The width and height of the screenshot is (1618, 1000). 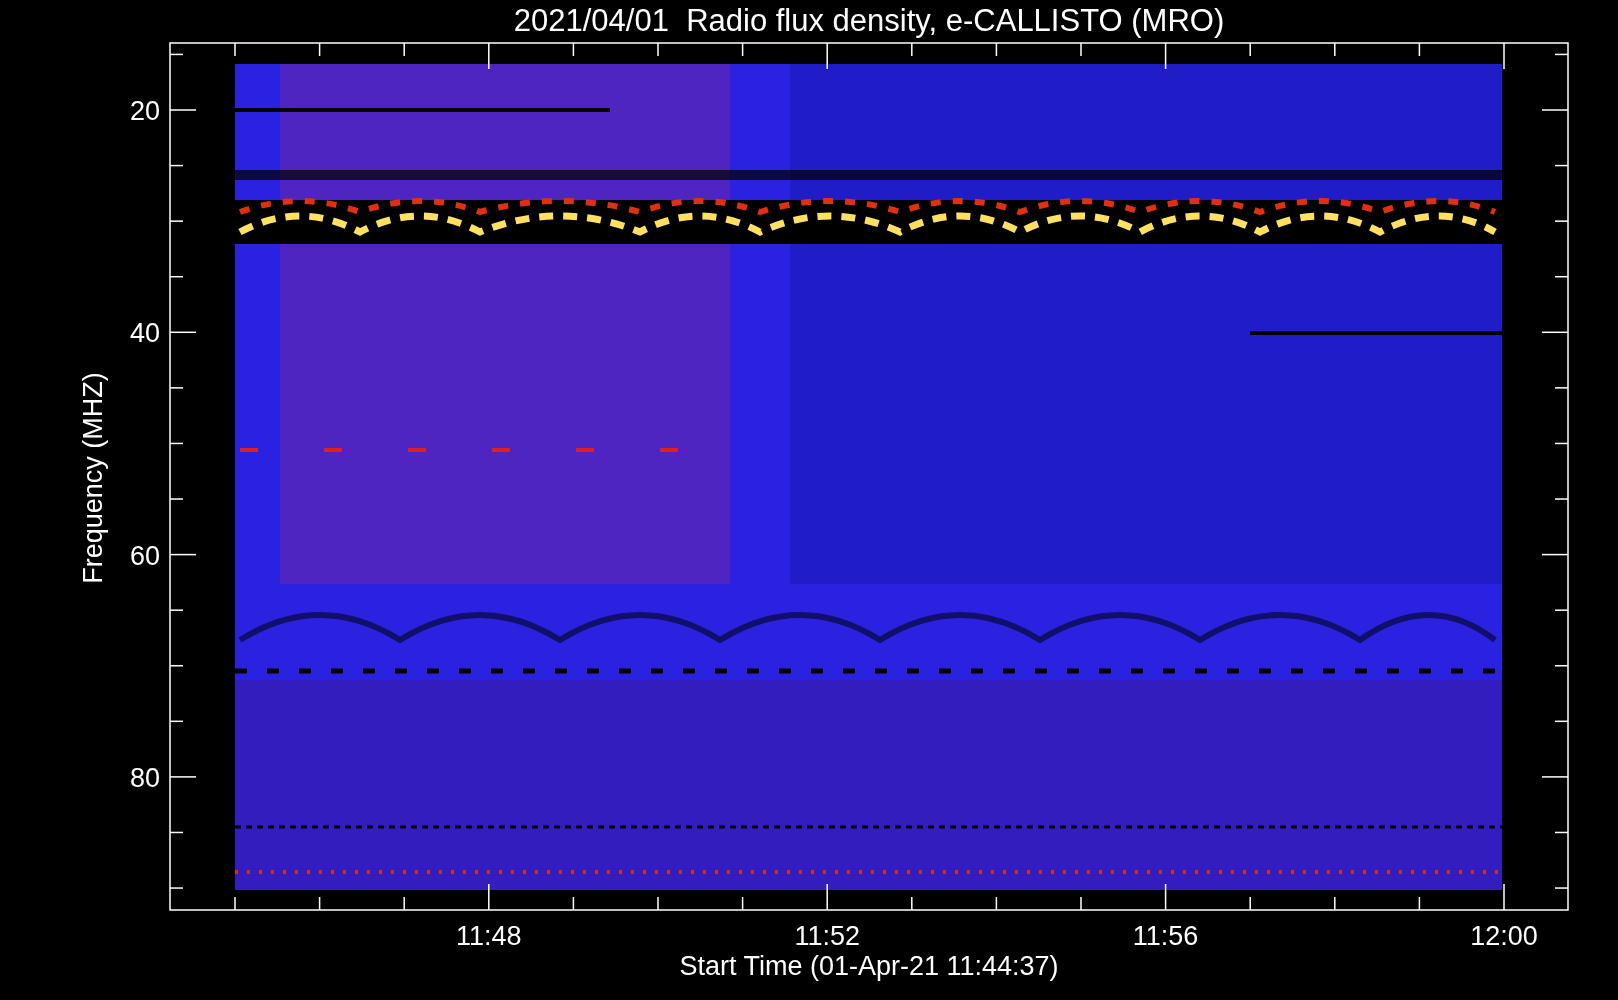 What do you see at coordinates (144, 777) in the screenshot?
I see `y-tick-label: 80` at bounding box center [144, 777].